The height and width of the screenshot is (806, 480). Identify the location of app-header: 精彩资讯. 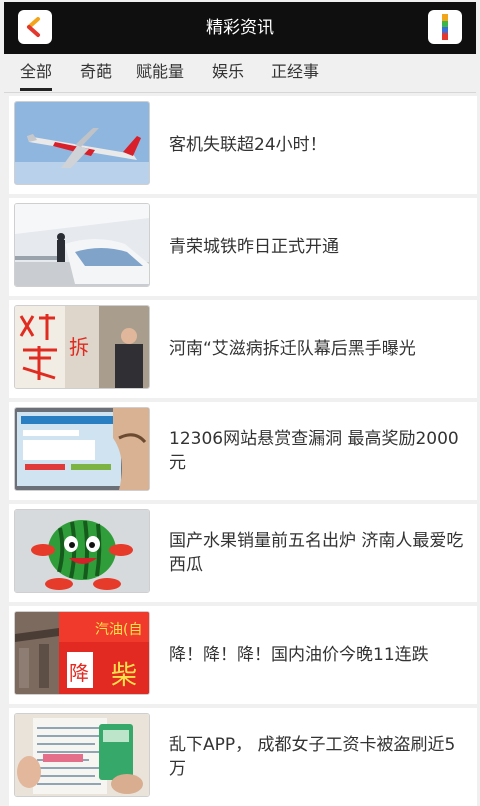
(240, 28).